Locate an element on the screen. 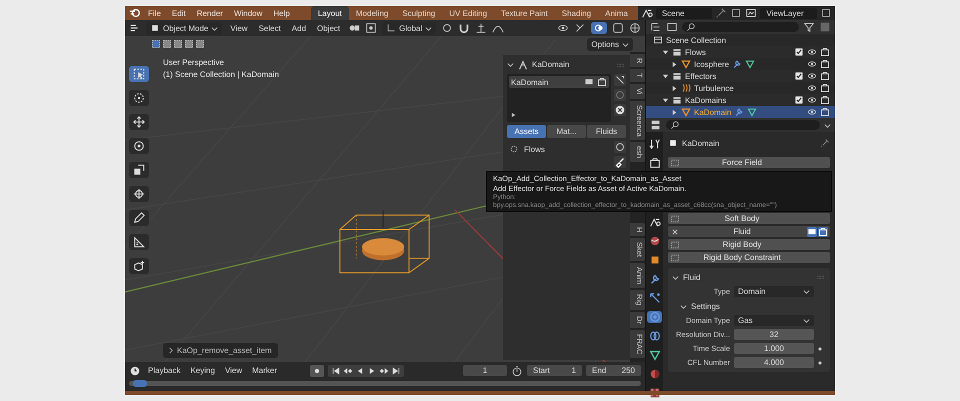 The height and width of the screenshot is (401, 960). snap-icon is located at coordinates (481, 28).